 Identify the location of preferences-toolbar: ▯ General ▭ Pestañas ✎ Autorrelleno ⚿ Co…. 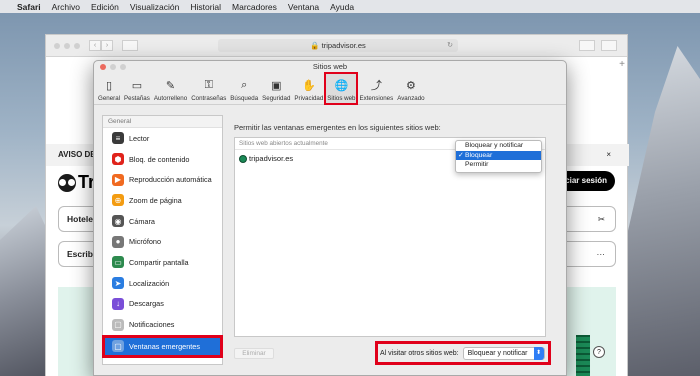
(330, 88).